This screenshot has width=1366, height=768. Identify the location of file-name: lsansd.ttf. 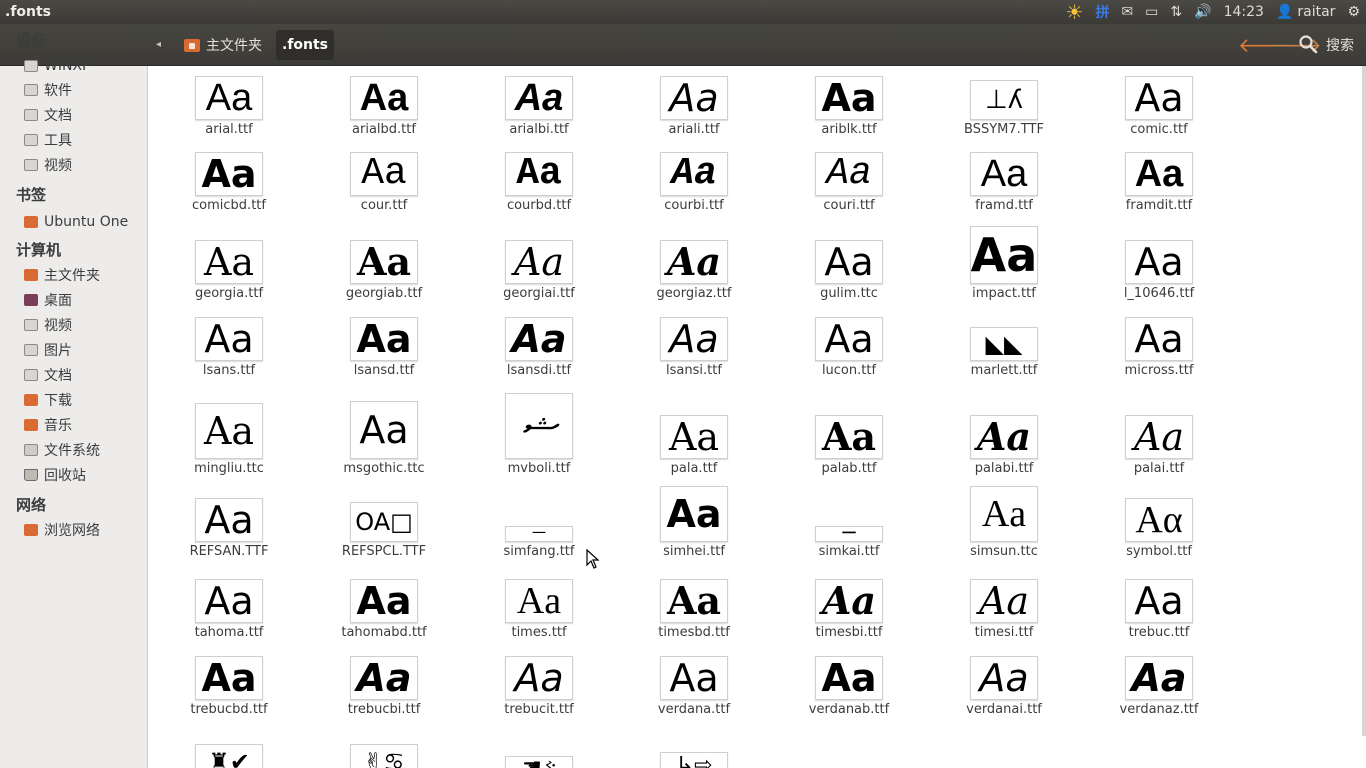
(384, 370).